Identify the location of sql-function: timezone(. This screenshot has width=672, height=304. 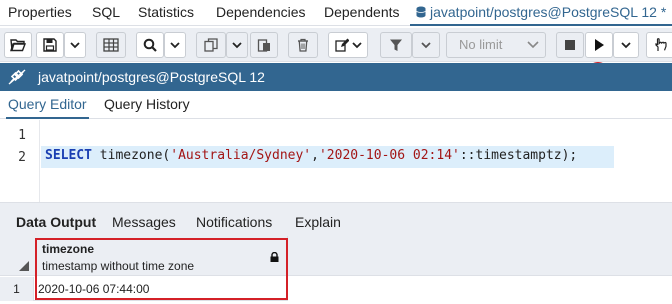
(131, 155).